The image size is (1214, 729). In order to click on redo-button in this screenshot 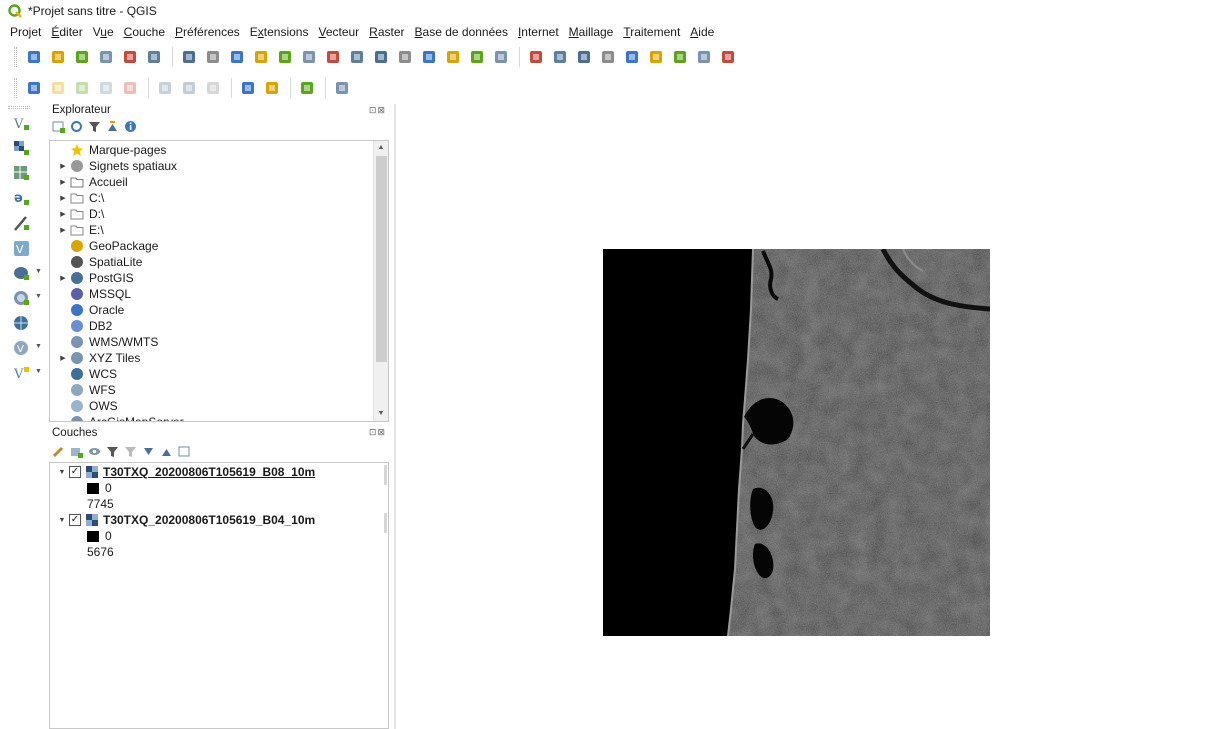, I will do `click(213, 88)`.